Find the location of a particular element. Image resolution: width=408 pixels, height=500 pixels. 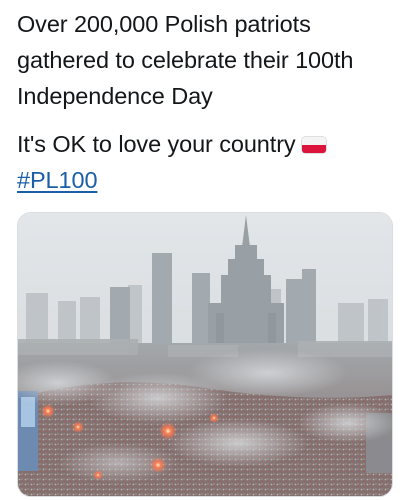

tweet-text-line: It's OK to love your country is located at coordinates (207, 144).